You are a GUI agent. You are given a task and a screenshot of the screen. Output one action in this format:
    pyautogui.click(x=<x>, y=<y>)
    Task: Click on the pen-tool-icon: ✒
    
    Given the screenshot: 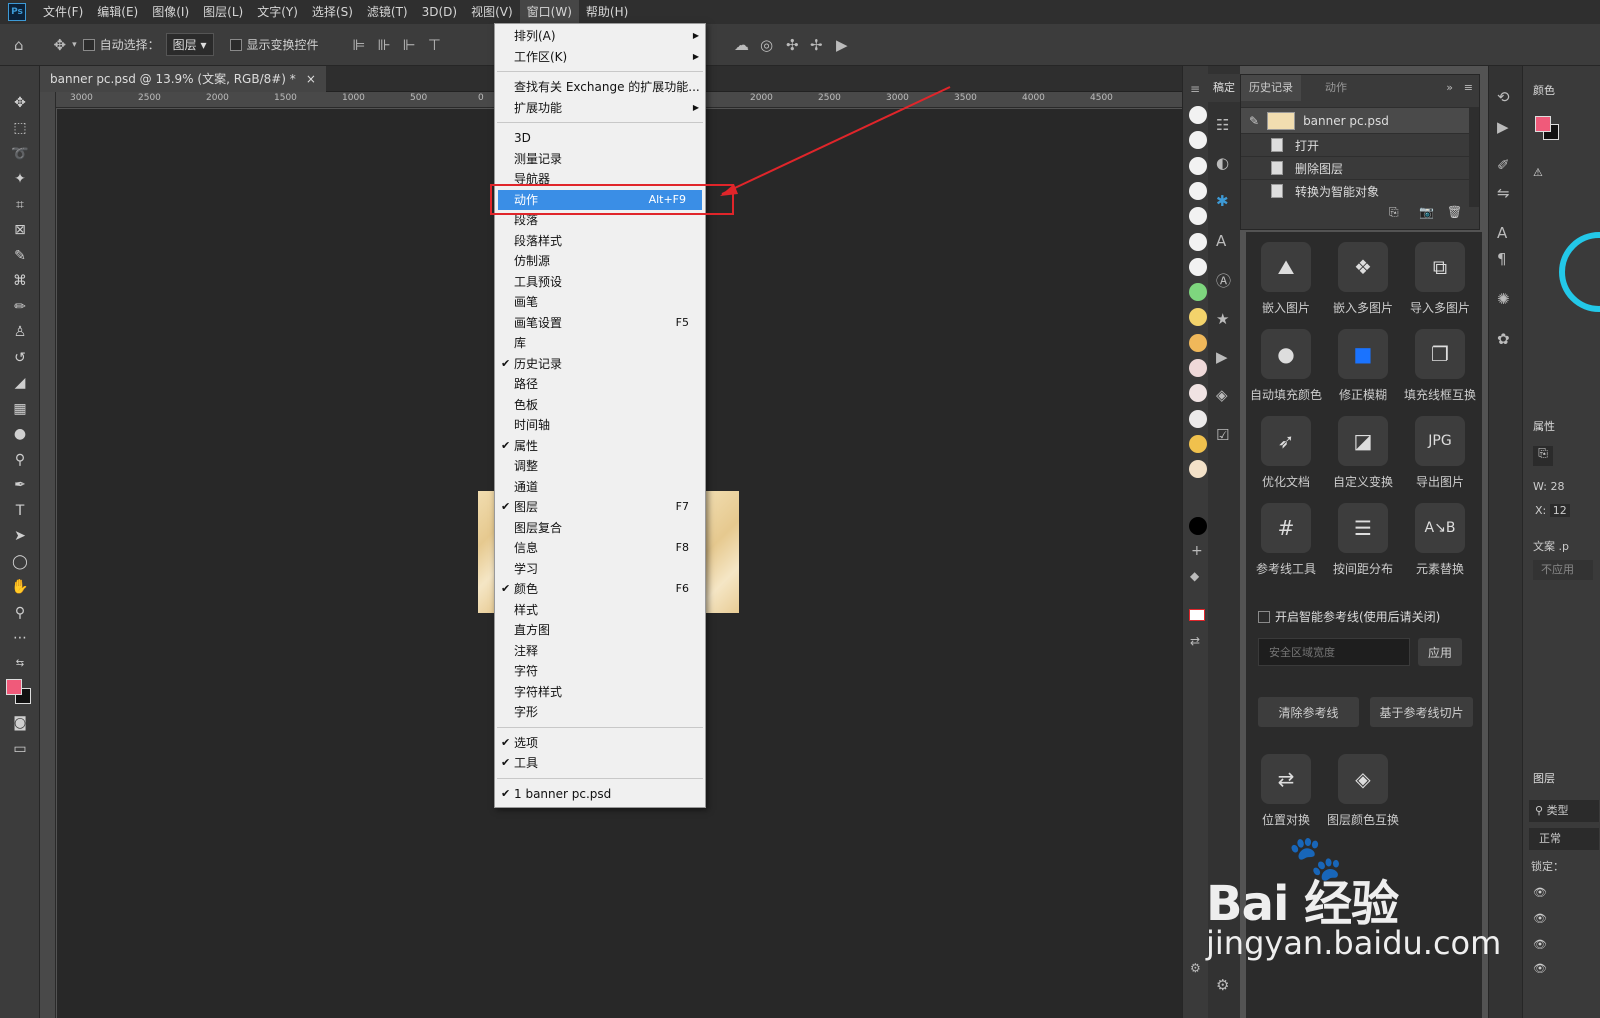 What is the action you would take?
    pyautogui.click(x=20, y=486)
    